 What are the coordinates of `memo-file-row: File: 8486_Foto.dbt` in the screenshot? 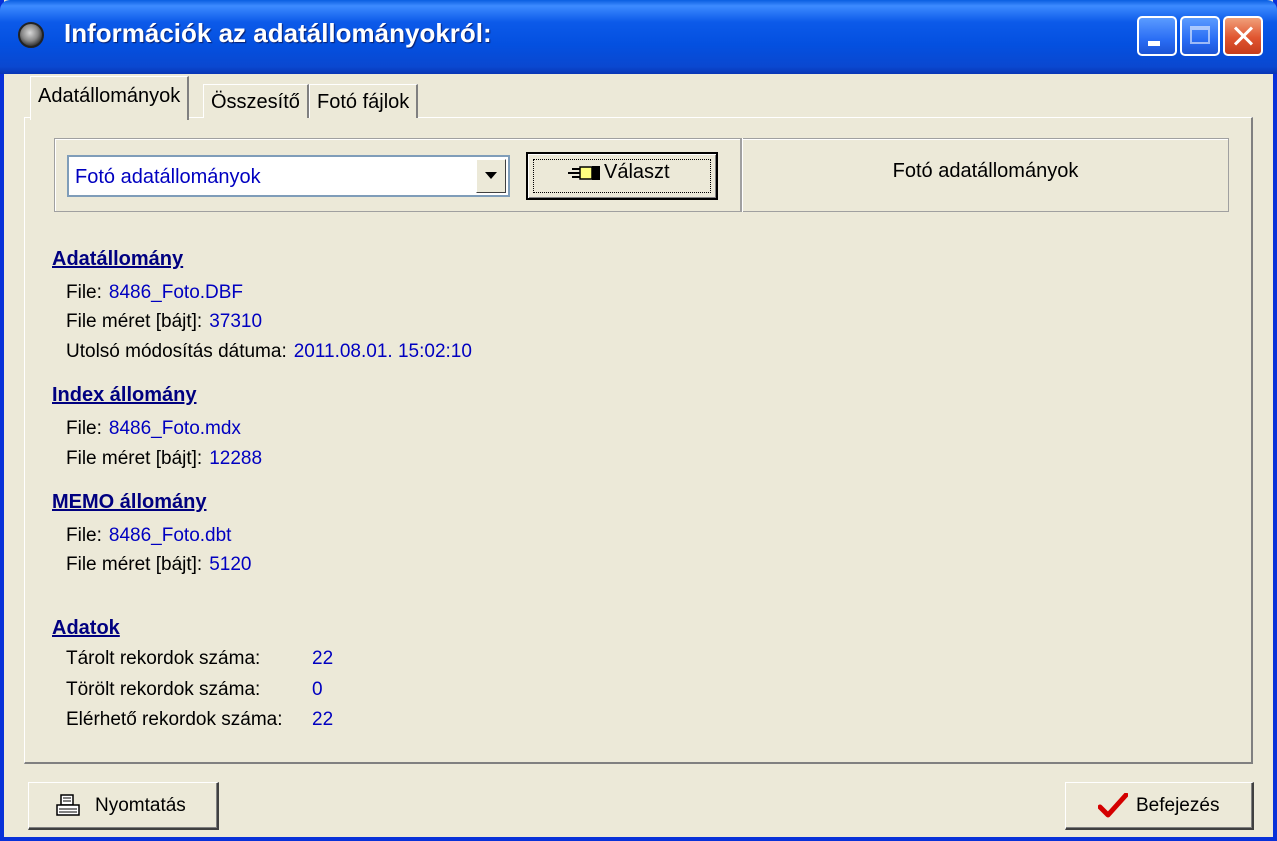 It's located at (148, 536).